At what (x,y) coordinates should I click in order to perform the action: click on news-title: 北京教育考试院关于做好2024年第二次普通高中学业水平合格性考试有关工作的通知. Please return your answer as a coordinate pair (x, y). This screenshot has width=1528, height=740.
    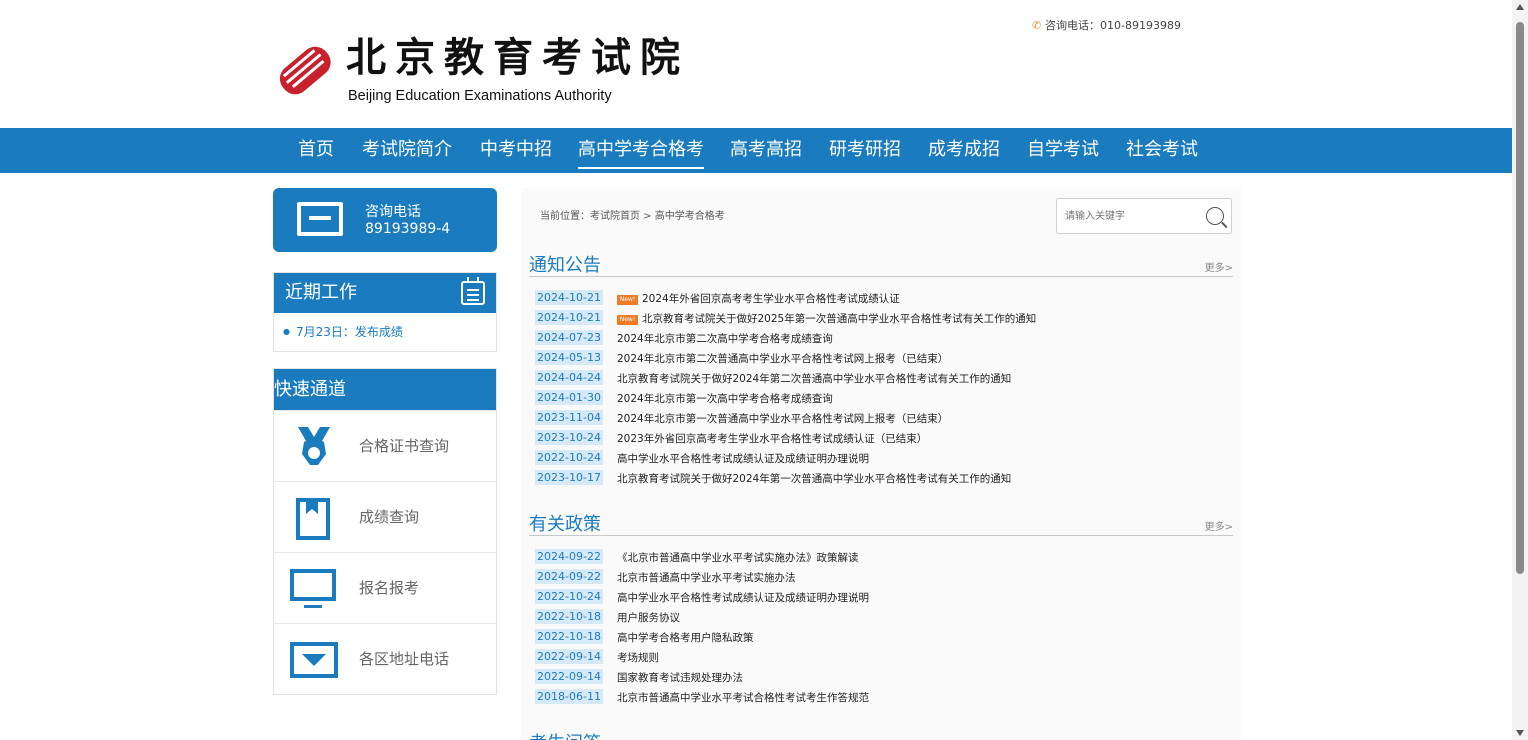
    Looking at the image, I should click on (814, 379).